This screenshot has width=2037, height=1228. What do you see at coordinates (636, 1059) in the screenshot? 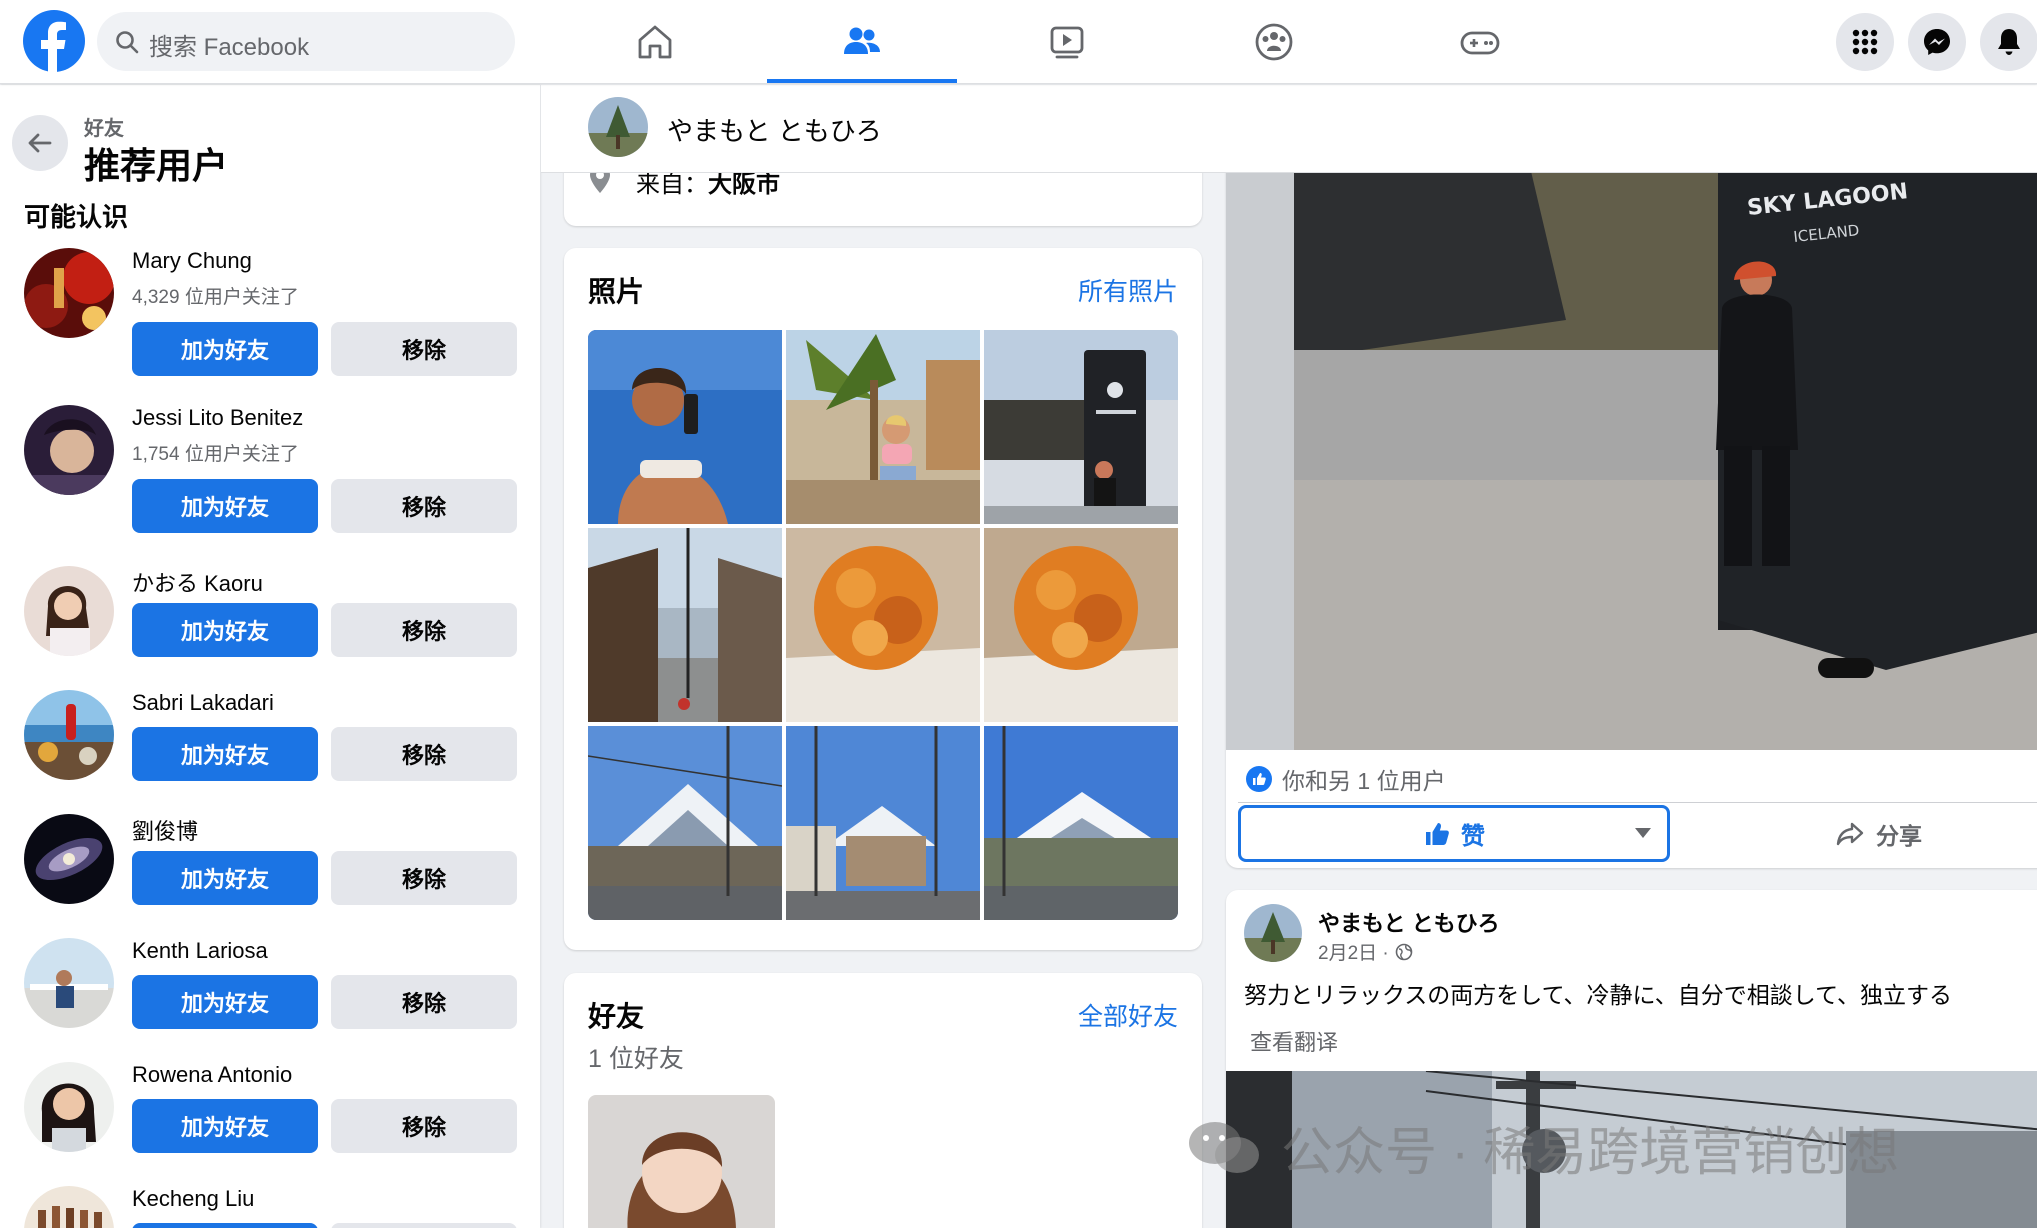
I see `friend-count: 1 位好友` at bounding box center [636, 1059].